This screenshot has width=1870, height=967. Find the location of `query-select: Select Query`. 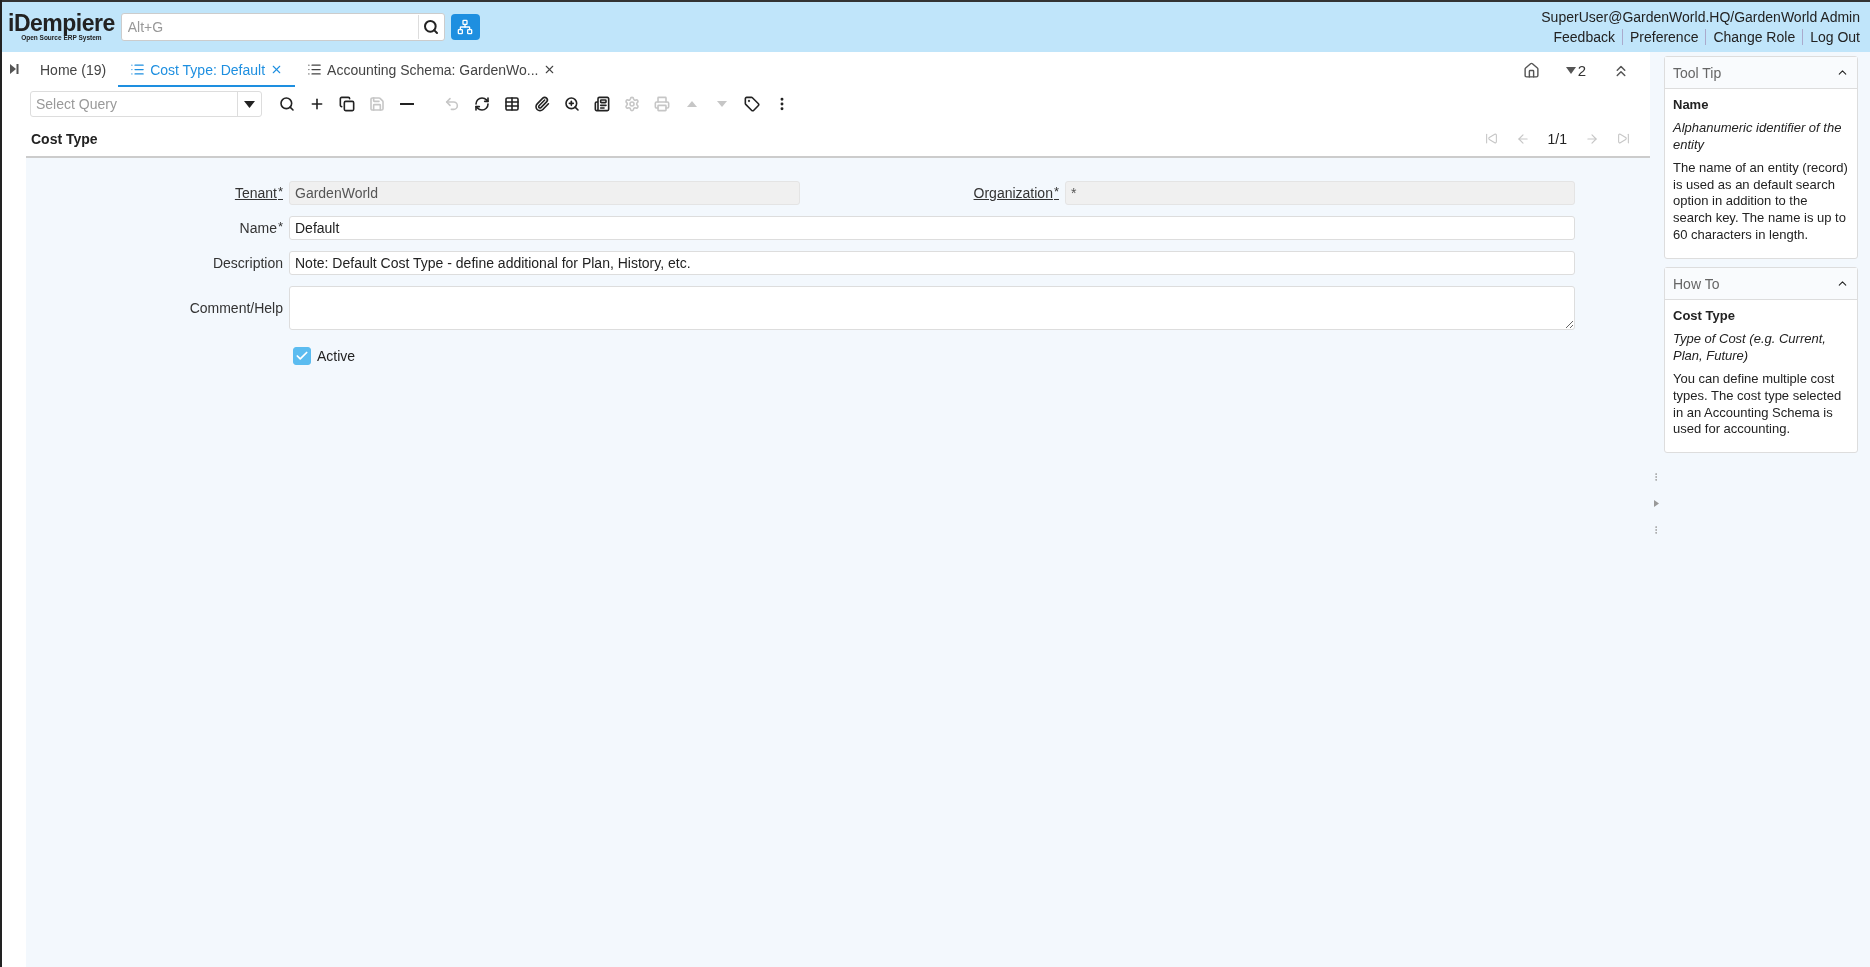

query-select: Select Query is located at coordinates (146, 104).